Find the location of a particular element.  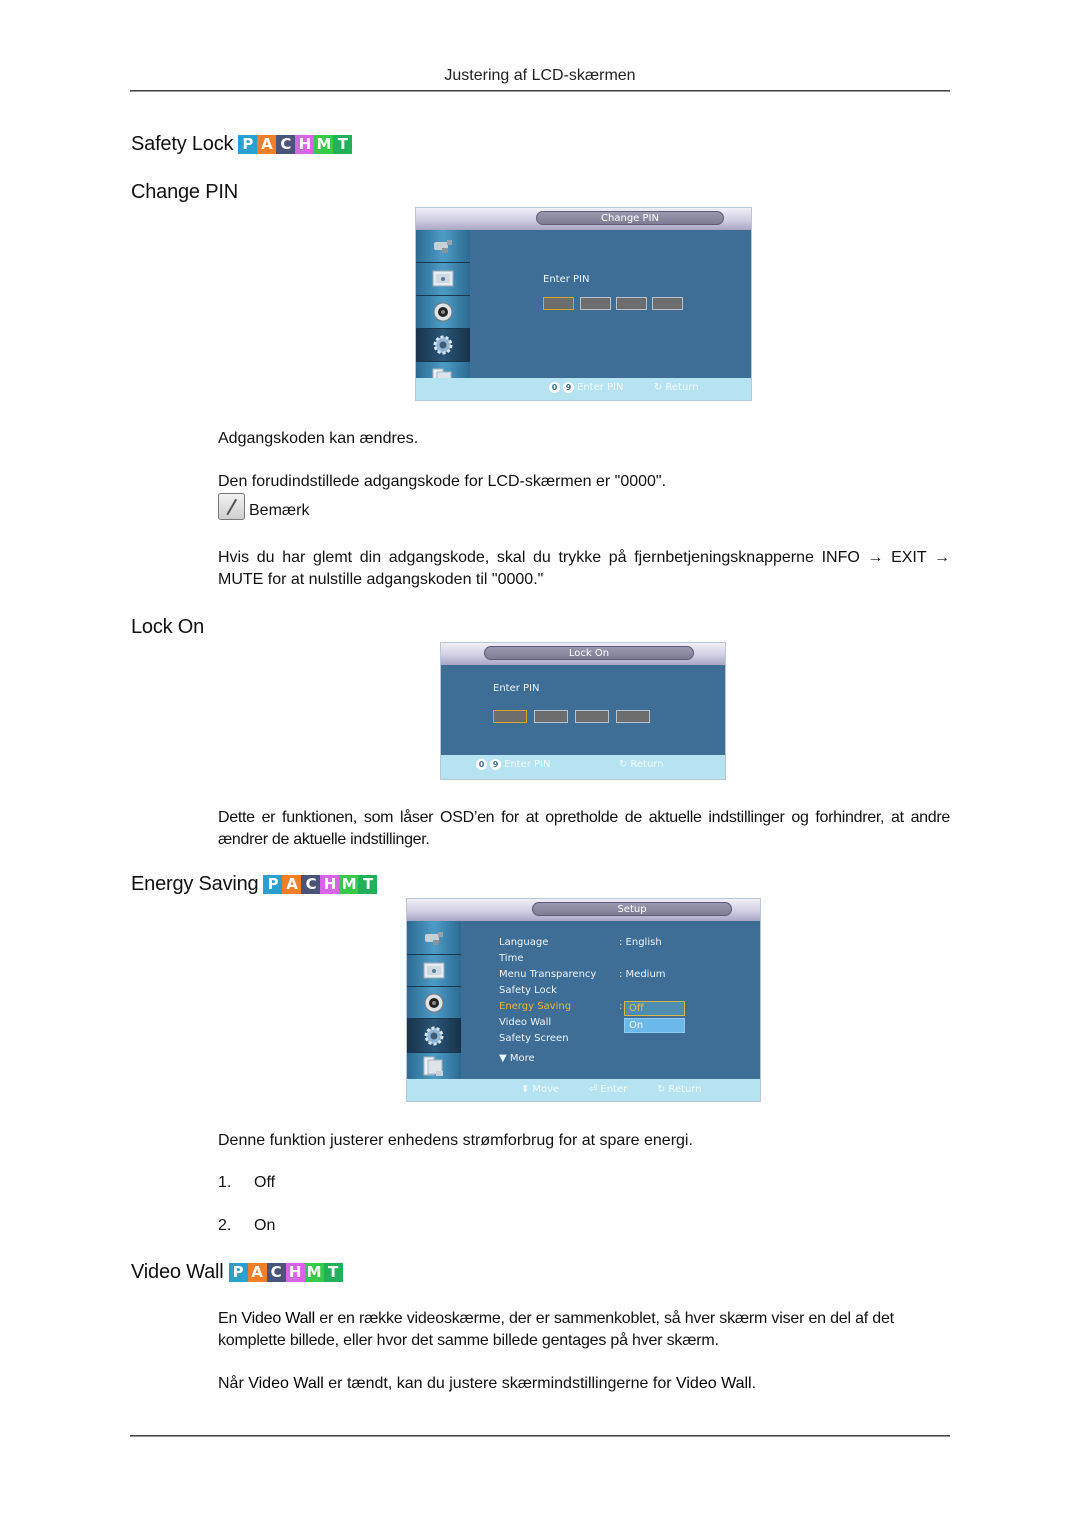

osd-menu-item-video-wall: Video Wall is located at coordinates (525, 1022).